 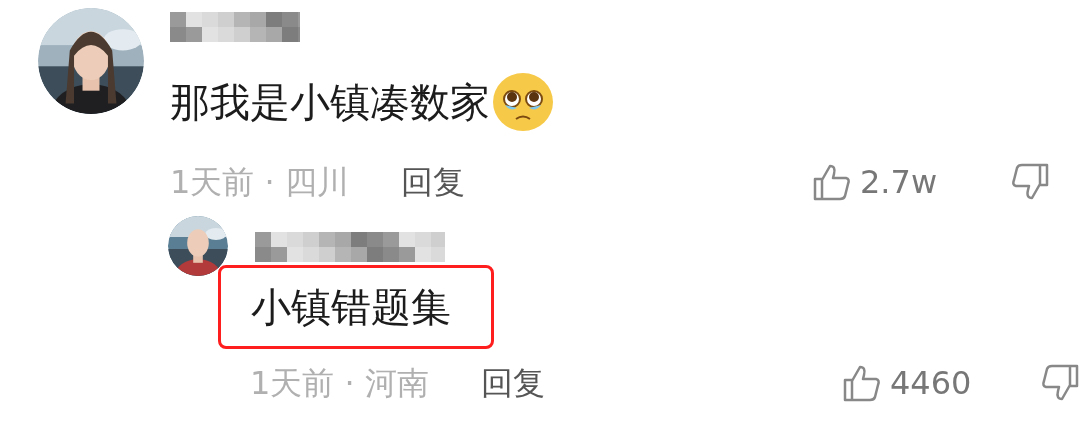 I want to click on time-location: 1天前 · 河南, so click(x=339, y=383).